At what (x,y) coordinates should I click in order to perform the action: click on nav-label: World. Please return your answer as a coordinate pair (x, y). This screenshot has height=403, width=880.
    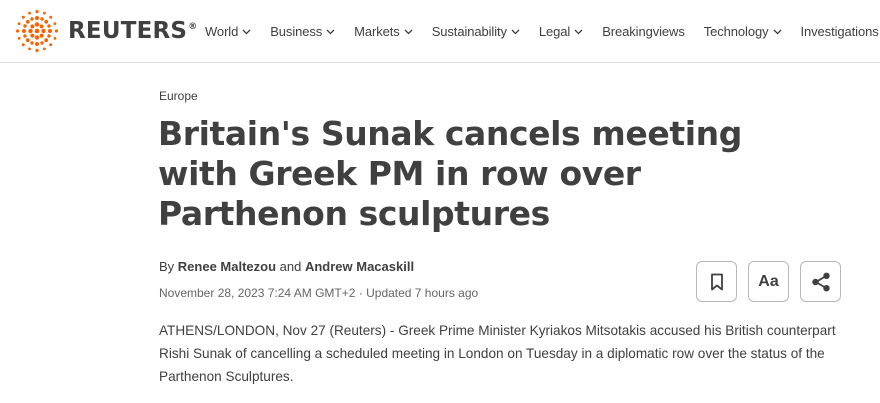
    Looking at the image, I should click on (222, 31).